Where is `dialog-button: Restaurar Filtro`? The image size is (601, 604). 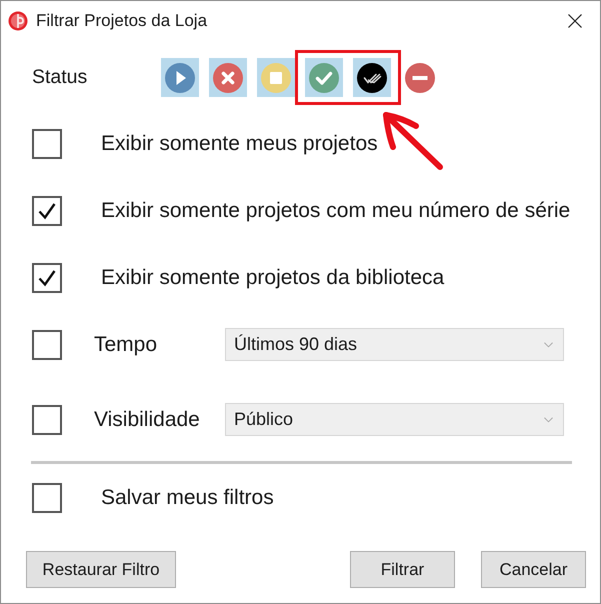
dialog-button: Restaurar Filtro is located at coordinates (101, 569).